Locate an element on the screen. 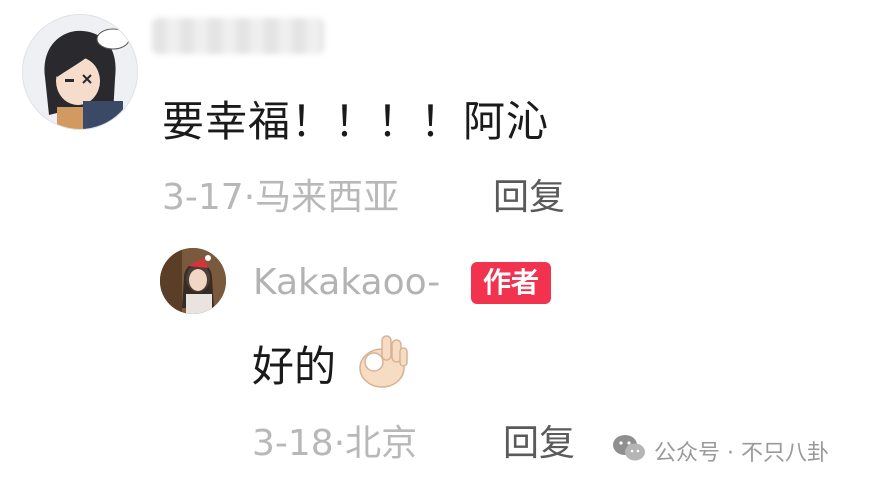 This screenshot has width=881, height=484. watermark: 公众号 · 不只八卦 is located at coordinates (720, 451).